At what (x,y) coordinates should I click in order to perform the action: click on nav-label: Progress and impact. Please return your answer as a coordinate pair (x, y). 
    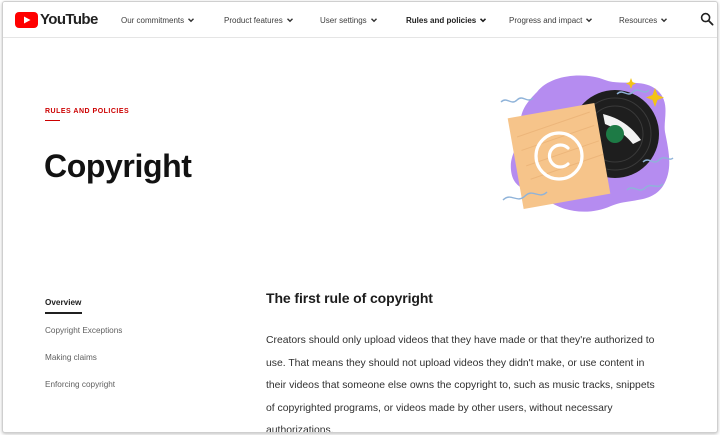
    Looking at the image, I should click on (546, 20).